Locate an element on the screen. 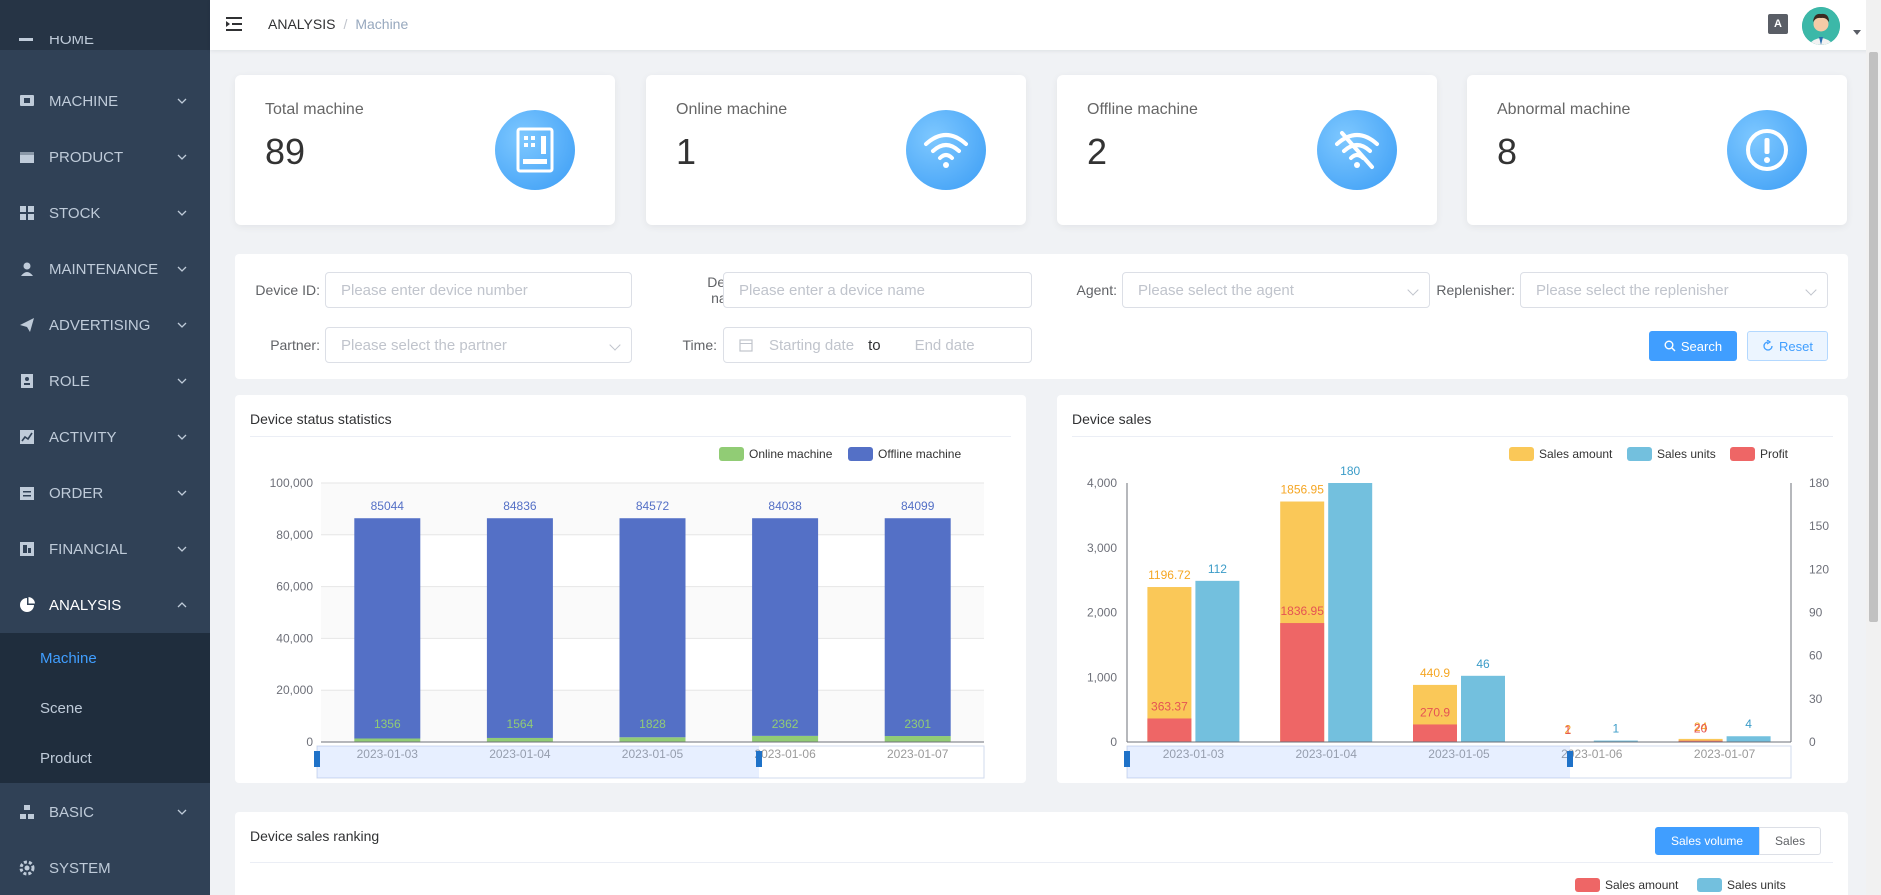 The image size is (1881, 895). sidebar-subitem-machine: Machine is located at coordinates (105, 658).